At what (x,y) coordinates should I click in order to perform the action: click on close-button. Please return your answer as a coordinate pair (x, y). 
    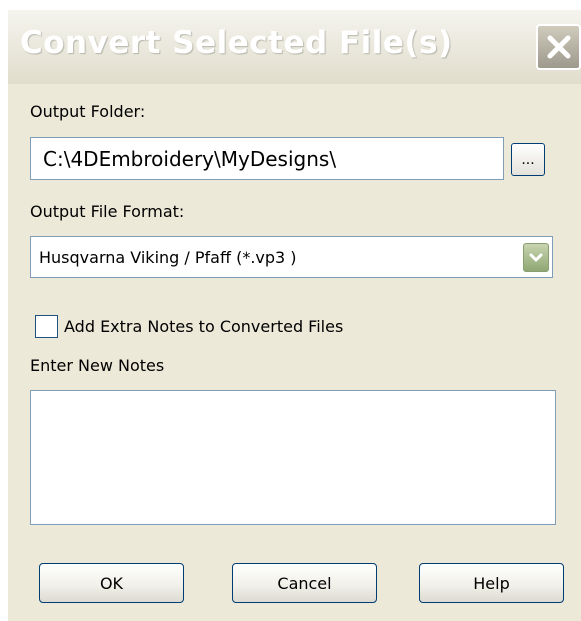
    Looking at the image, I should click on (558, 47).